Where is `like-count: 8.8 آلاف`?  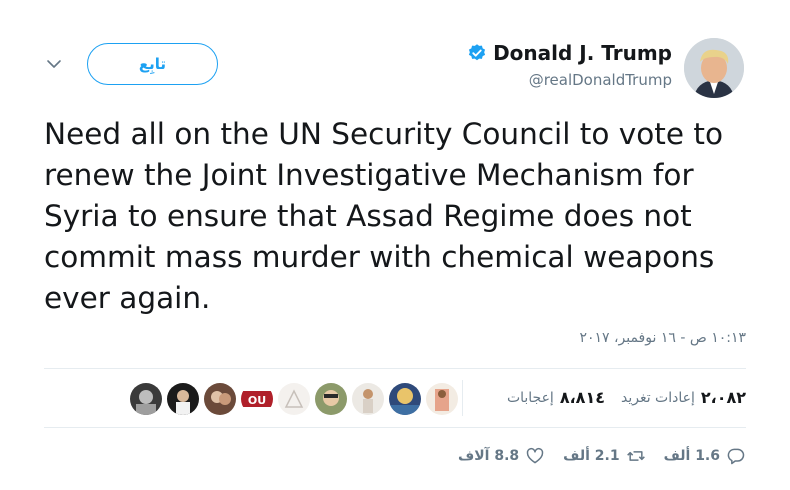
like-count: 8.8 آلاف is located at coordinates (488, 456).